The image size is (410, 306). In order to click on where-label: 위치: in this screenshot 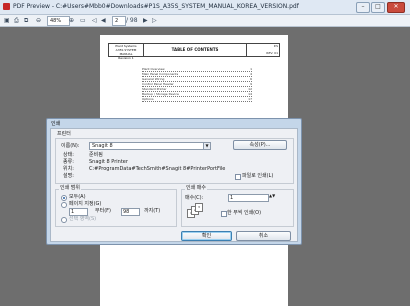, I will do `click(68, 169)`.